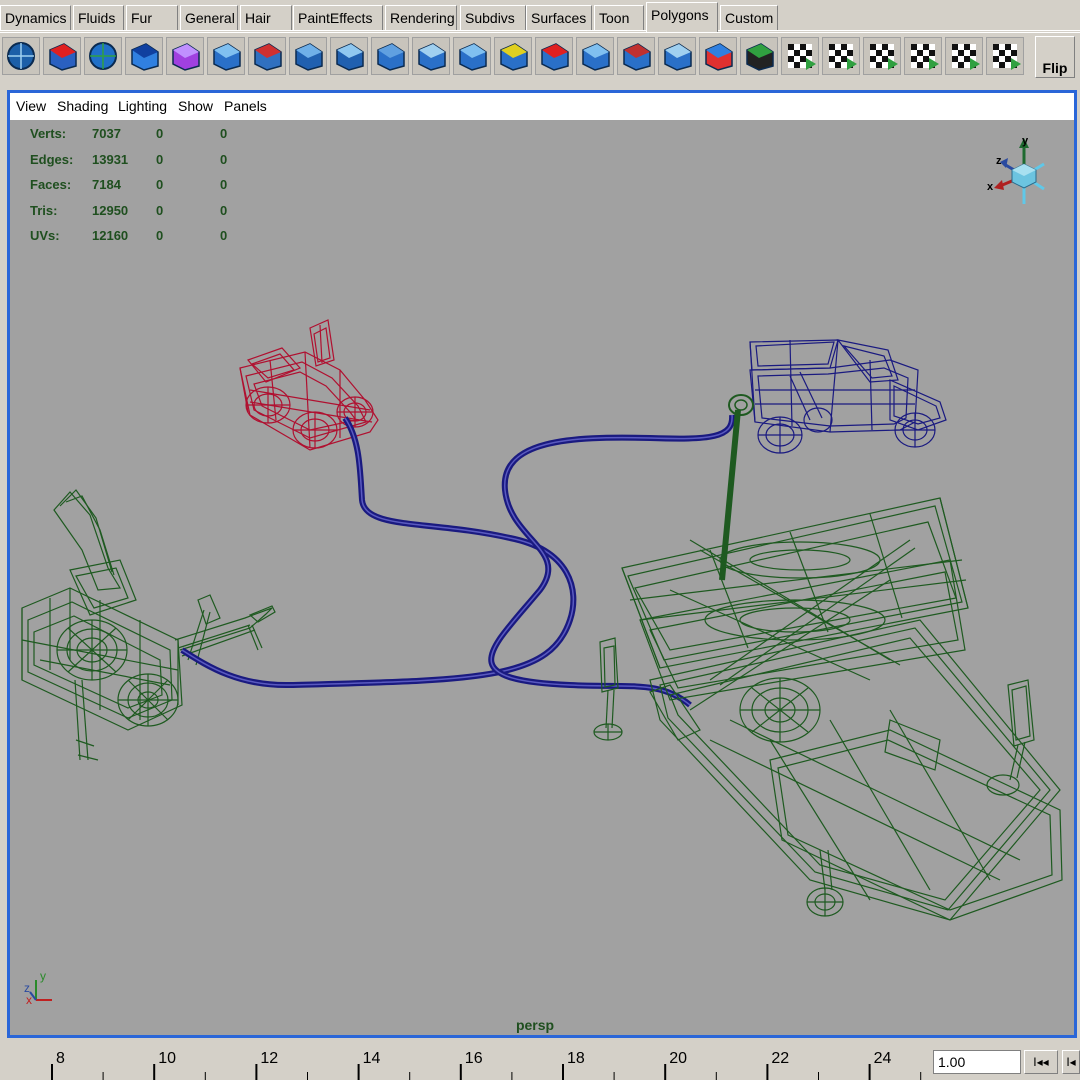  Describe the element at coordinates (245, 106) in the screenshot. I see `menu-panels: Panels` at that location.